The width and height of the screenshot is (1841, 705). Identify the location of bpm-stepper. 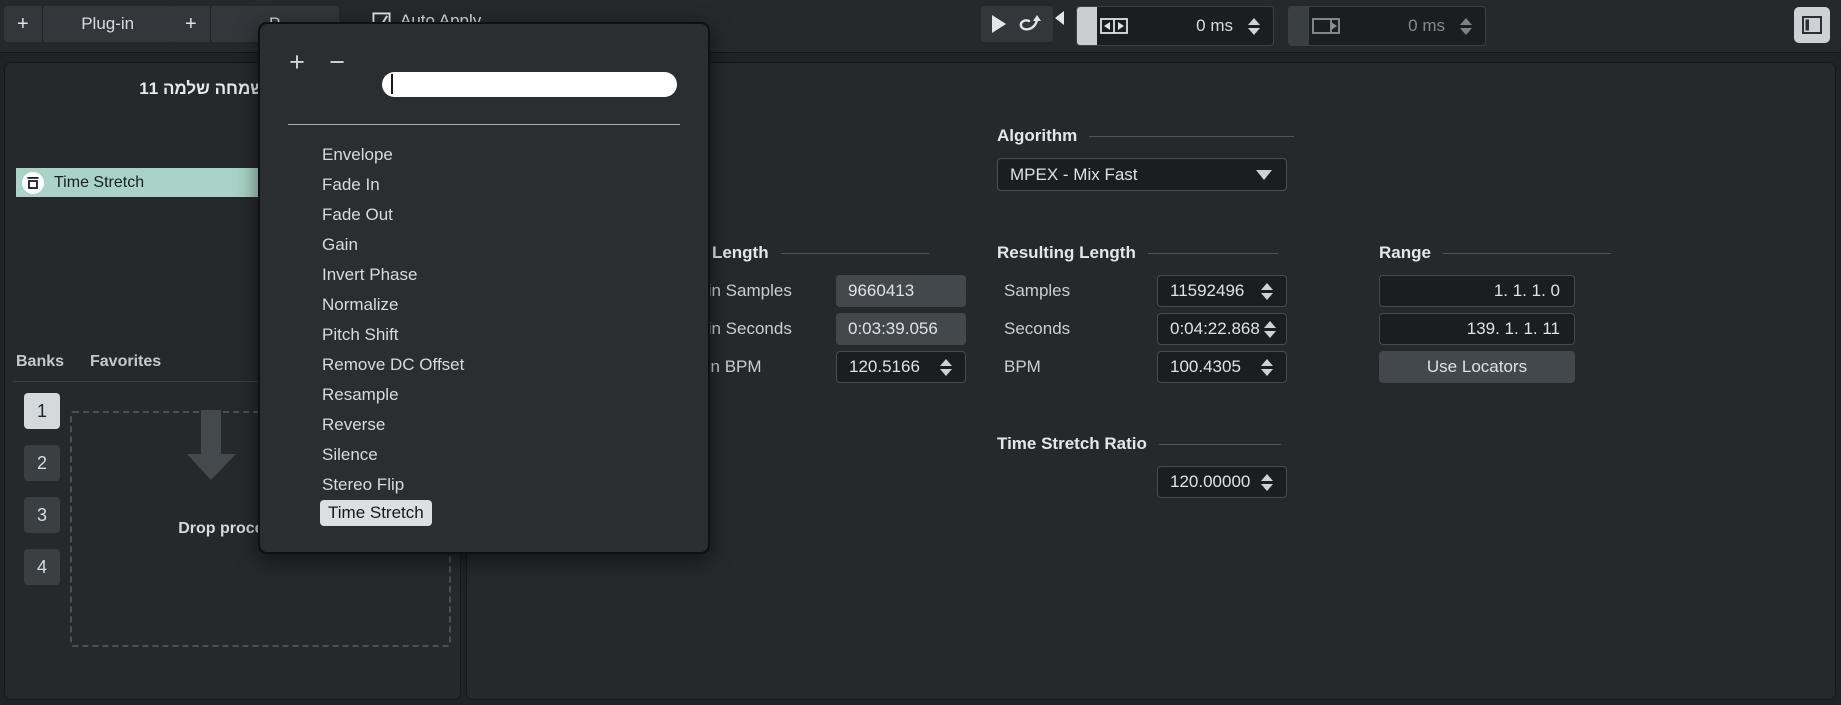
(1267, 367).